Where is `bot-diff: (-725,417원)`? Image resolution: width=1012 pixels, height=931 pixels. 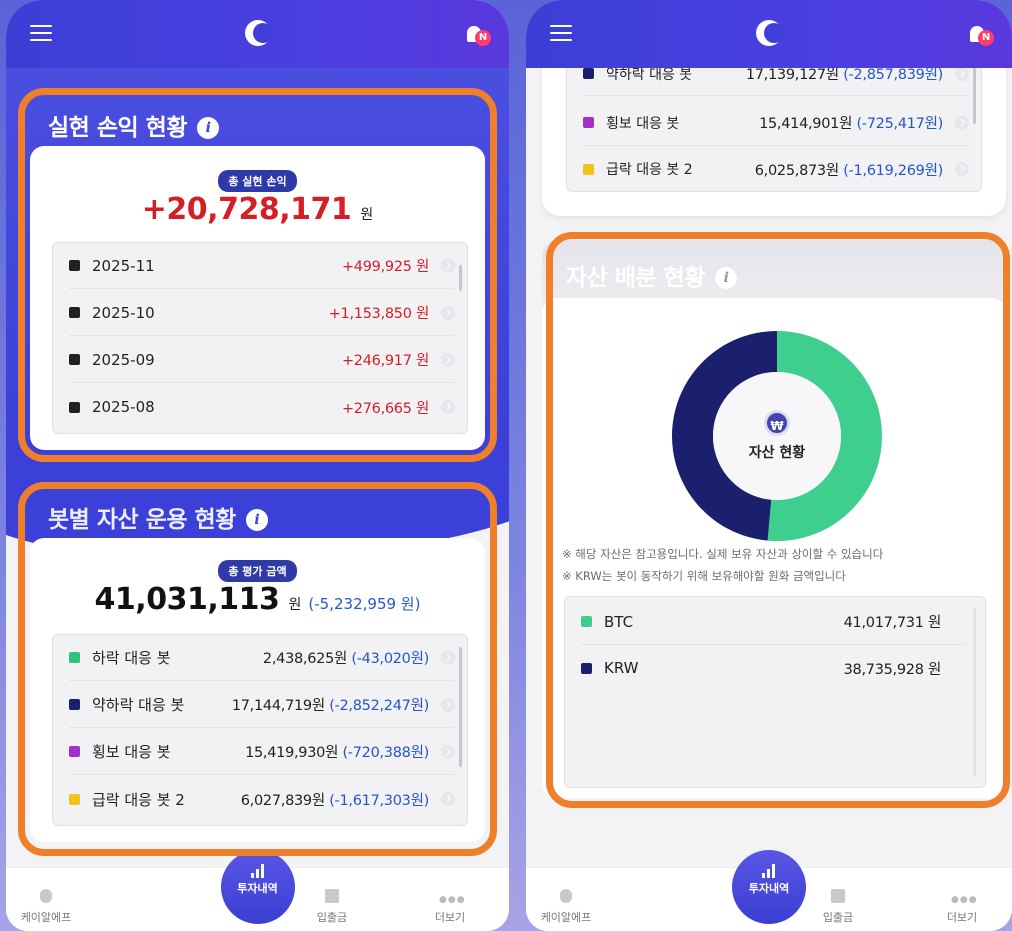
bot-diff: (-725,417원) is located at coordinates (899, 124).